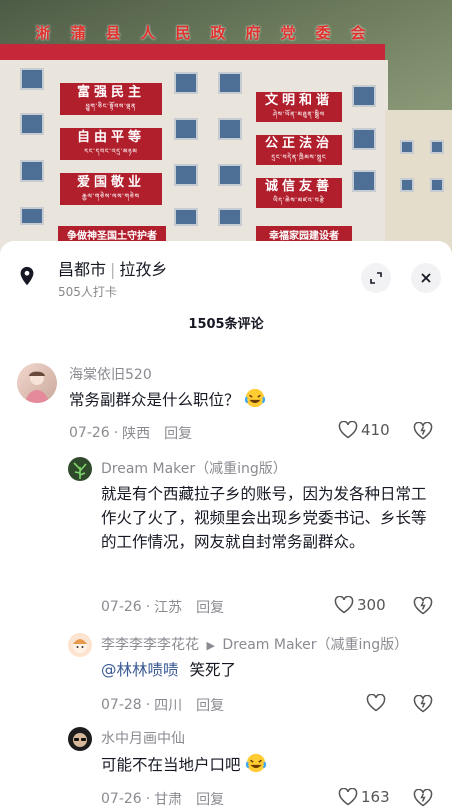 The image size is (452, 811). I want to click on roof-sign-char: 蒲, so click(78, 32).